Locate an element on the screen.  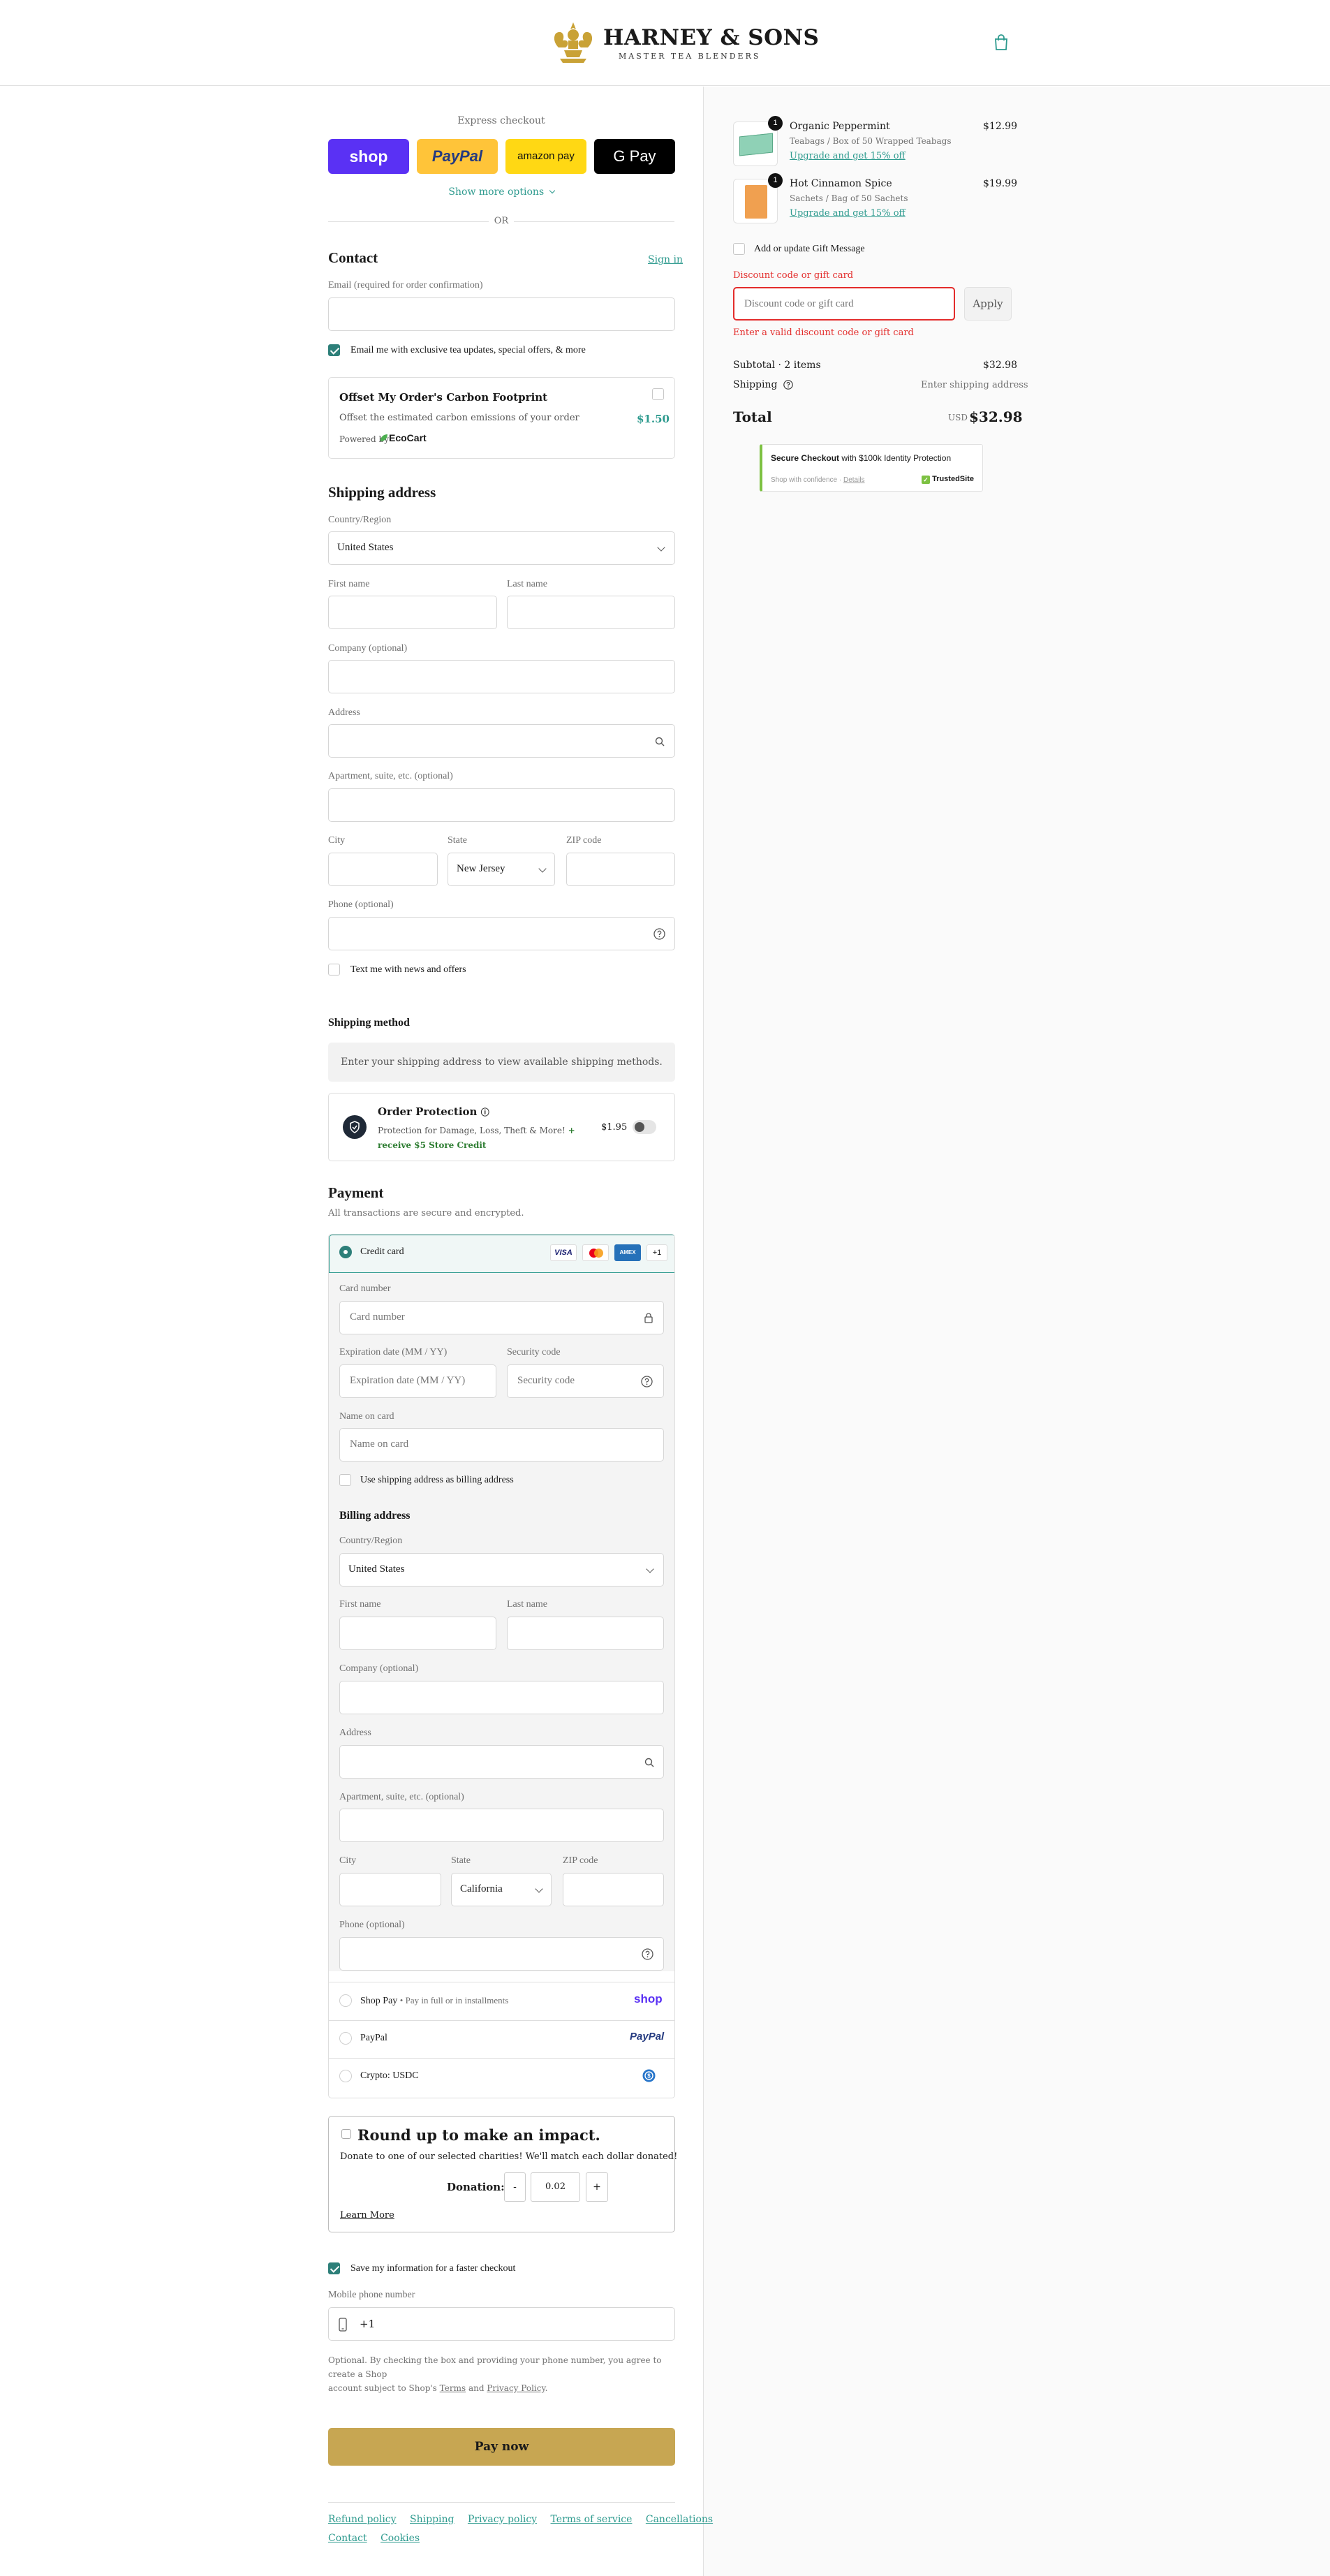
shipping-policy-link: Shipping is located at coordinates (432, 2519).